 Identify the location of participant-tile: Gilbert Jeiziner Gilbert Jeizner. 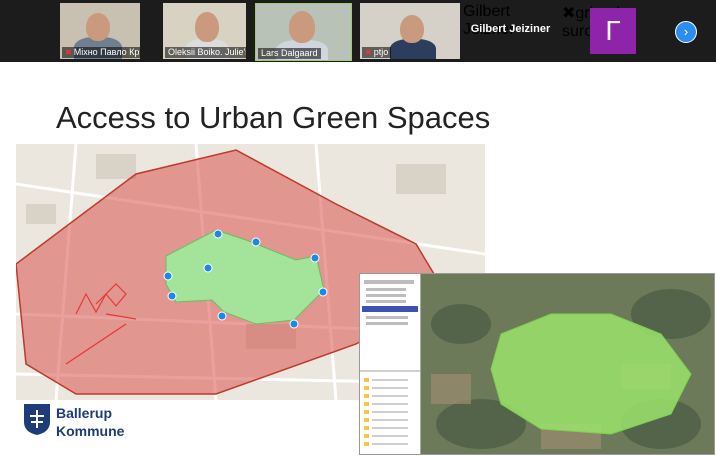
(510, 31).